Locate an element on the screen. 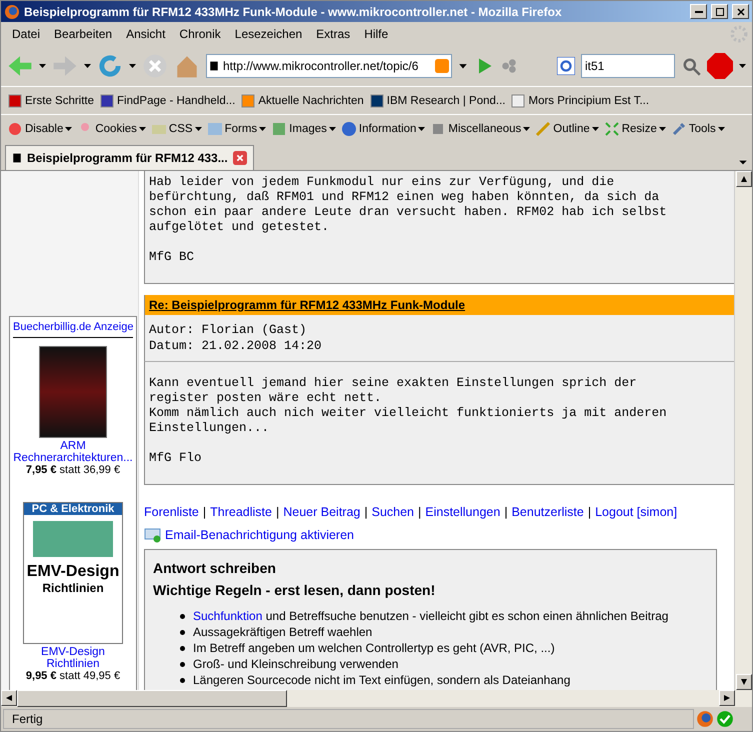 The height and width of the screenshot is (732, 753). cover-title: PC & Elektronik is located at coordinates (73, 509).